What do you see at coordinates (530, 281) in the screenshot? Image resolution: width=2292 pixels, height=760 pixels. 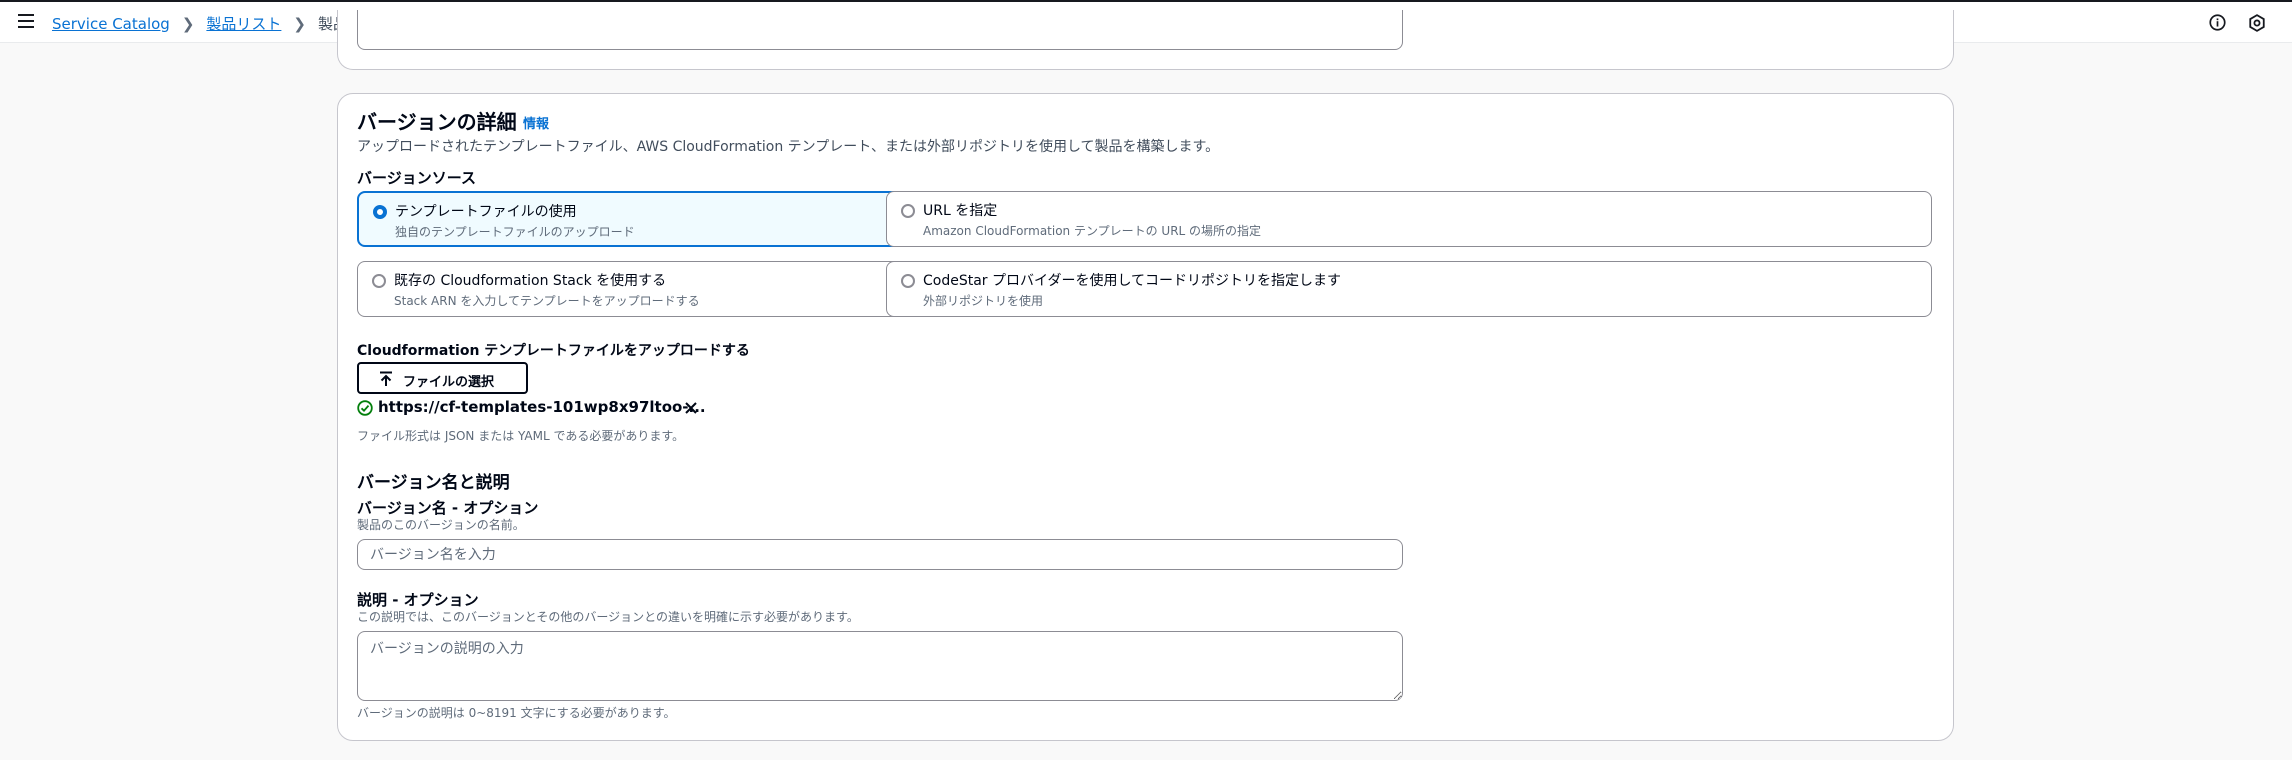 I see `tile-title: 既存の Cloudformation Stack を使用する` at bounding box center [530, 281].